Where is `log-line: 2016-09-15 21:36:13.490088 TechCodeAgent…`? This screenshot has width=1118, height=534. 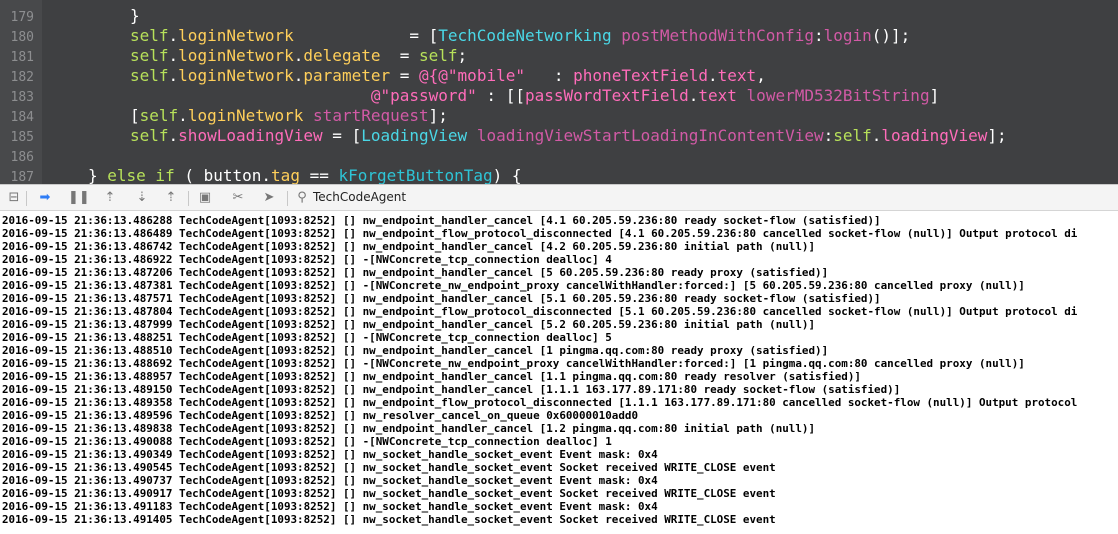 log-line: 2016-09-15 21:36:13.490088 TechCodeAgent… is located at coordinates (307, 441).